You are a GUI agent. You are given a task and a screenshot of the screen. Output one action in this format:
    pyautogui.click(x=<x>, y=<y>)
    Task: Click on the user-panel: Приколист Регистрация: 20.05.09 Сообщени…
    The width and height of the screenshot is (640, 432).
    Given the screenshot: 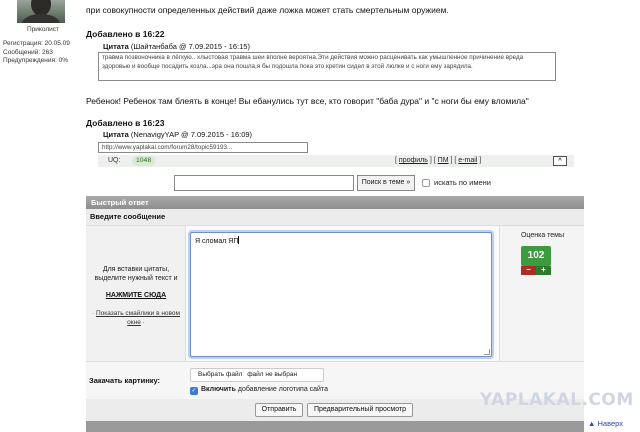 What is the action you would take?
    pyautogui.click(x=43, y=75)
    